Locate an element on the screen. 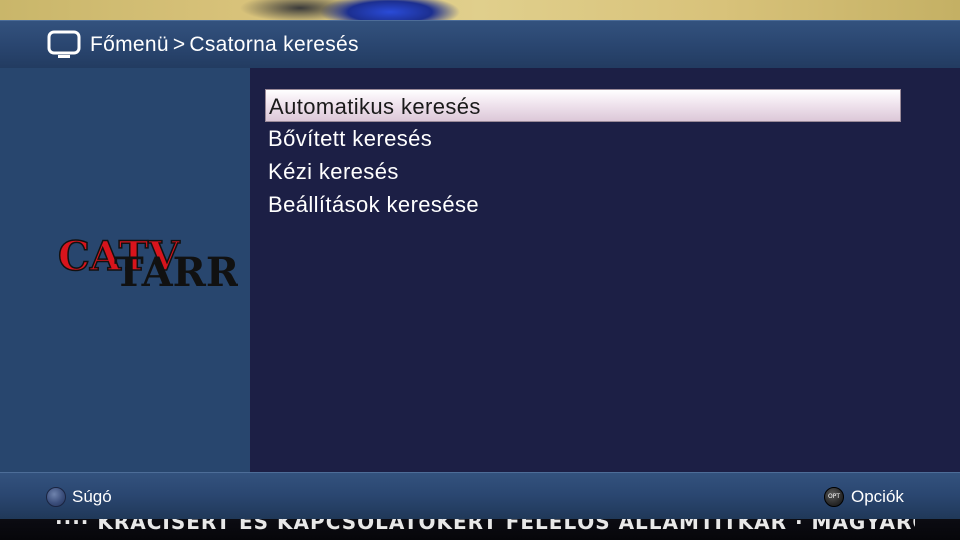  blue-button-icon is located at coordinates (56, 497).